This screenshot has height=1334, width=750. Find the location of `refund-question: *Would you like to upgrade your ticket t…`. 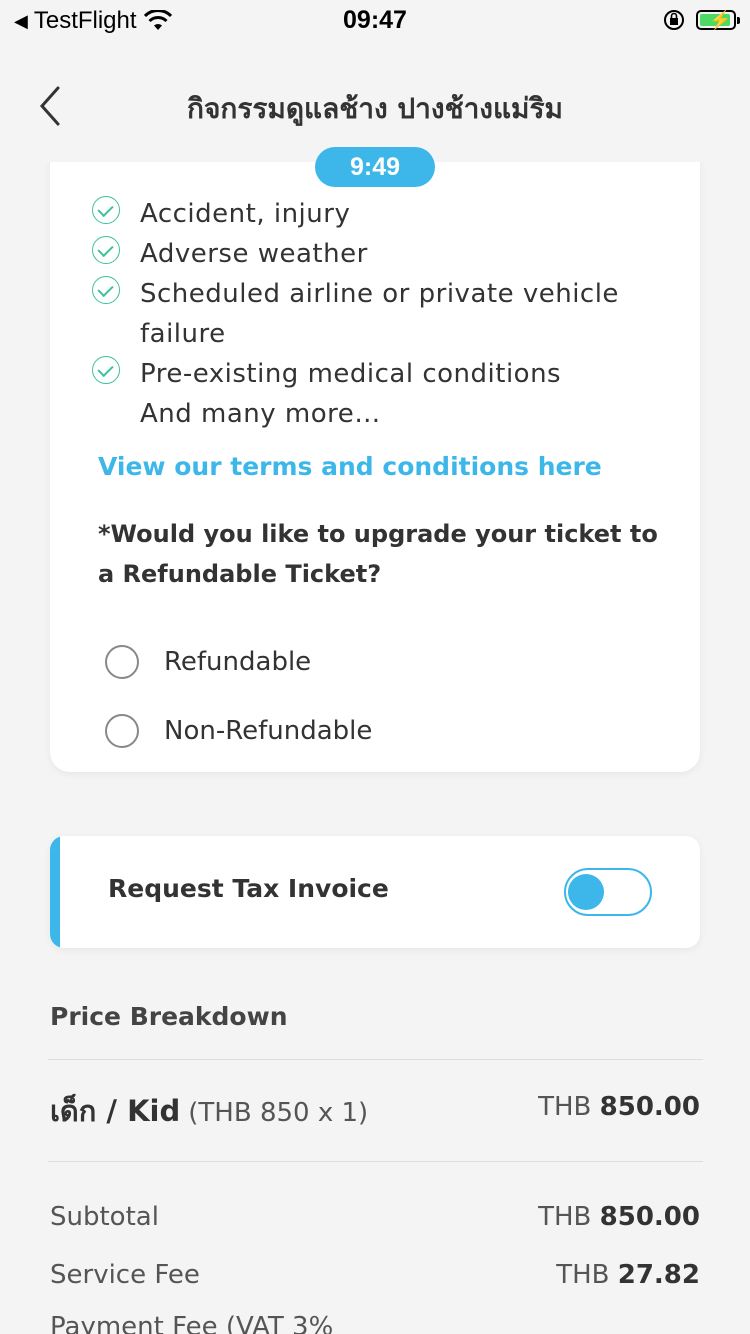

refund-question: *Would you like to upgrade your ticket t… is located at coordinates (378, 554).